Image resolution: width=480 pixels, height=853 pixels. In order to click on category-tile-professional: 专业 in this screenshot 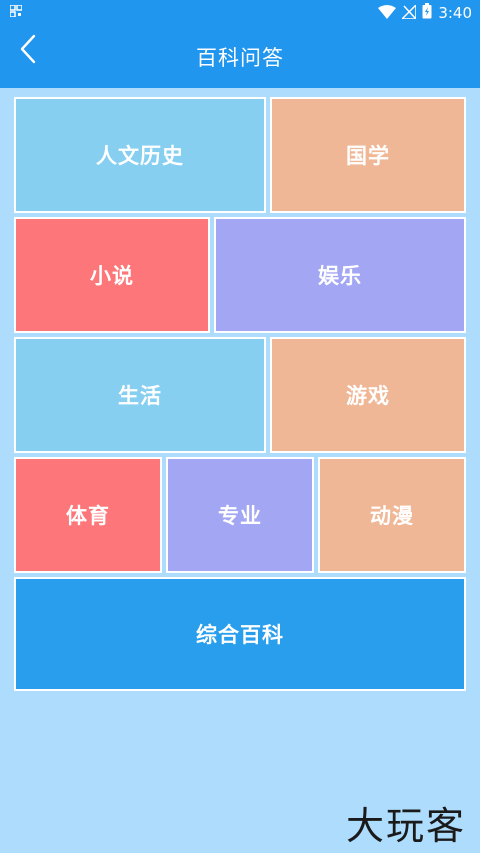, I will do `click(240, 515)`.